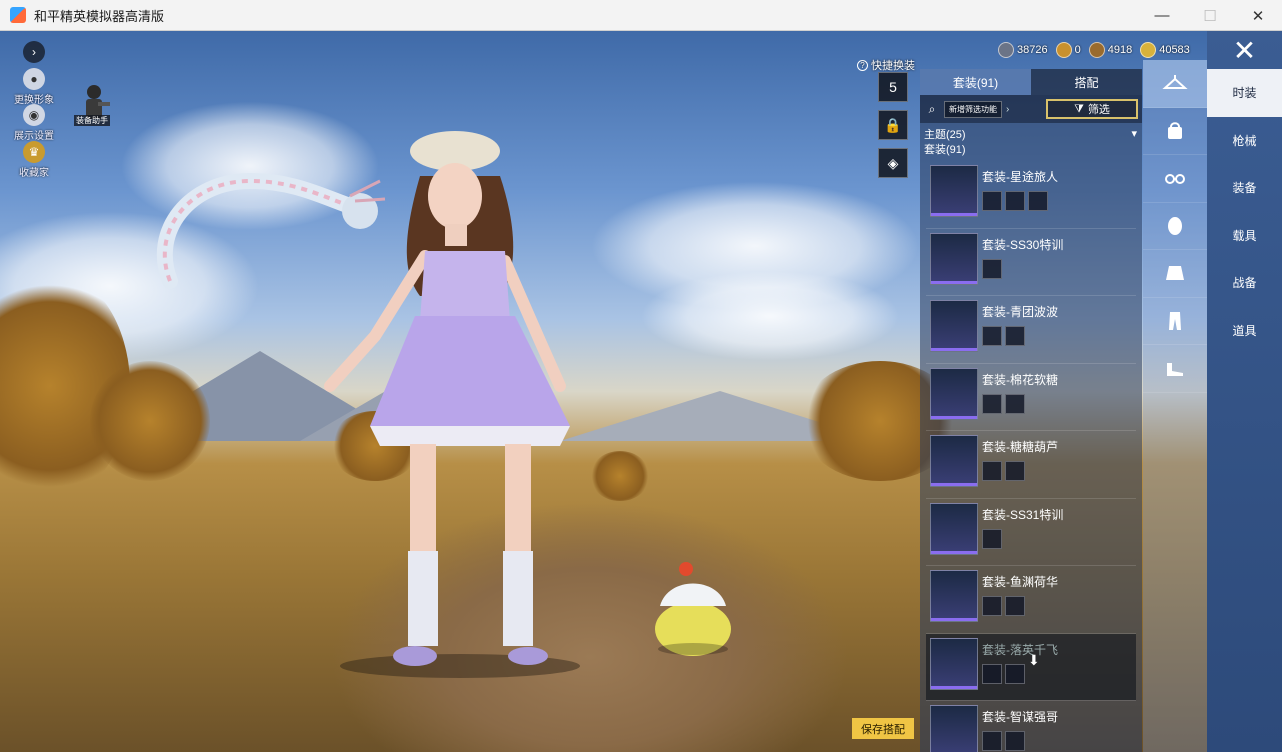  I want to click on tab-items: 道具, so click(1244, 331).